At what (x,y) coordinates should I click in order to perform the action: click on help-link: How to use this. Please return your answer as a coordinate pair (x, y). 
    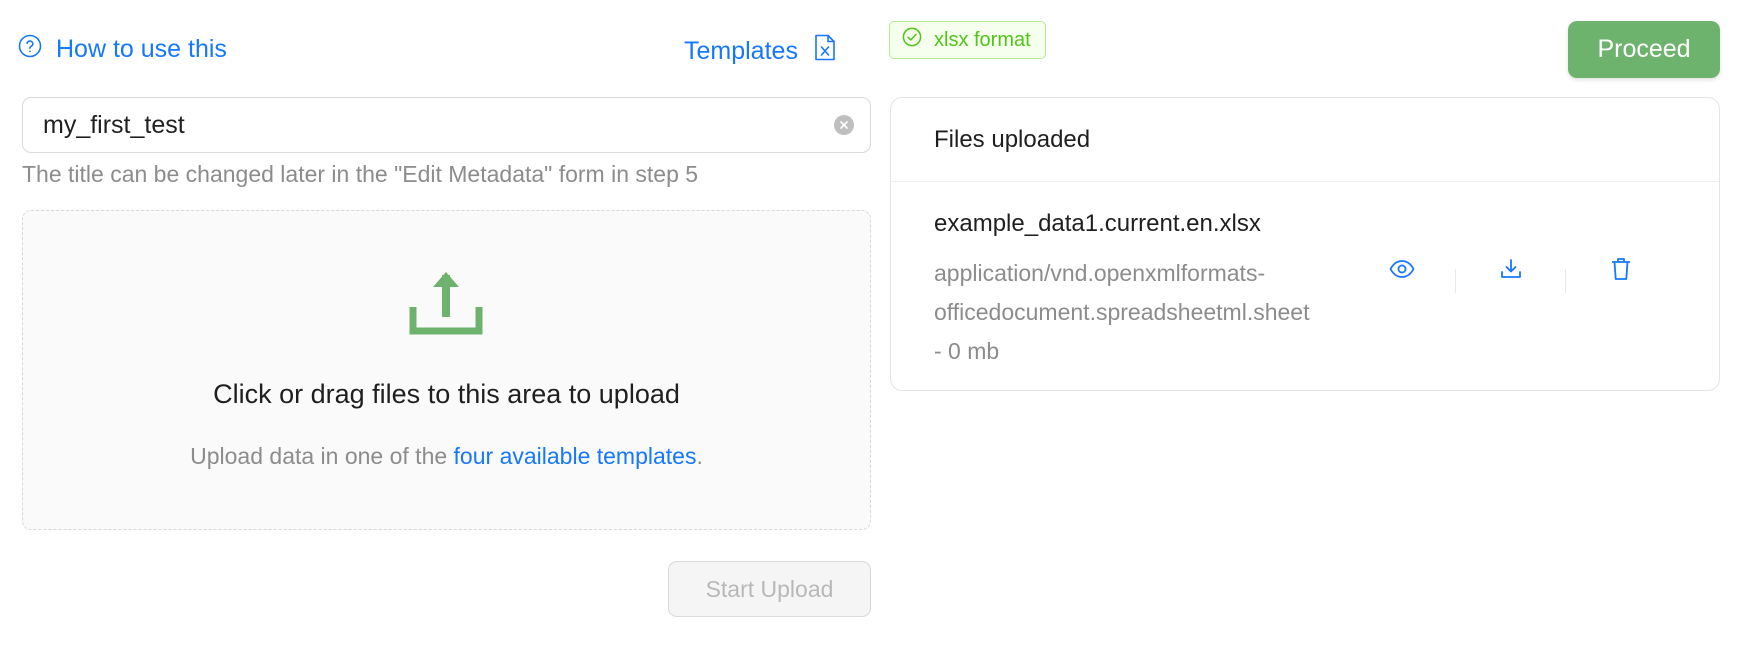
    Looking at the image, I should click on (122, 49).